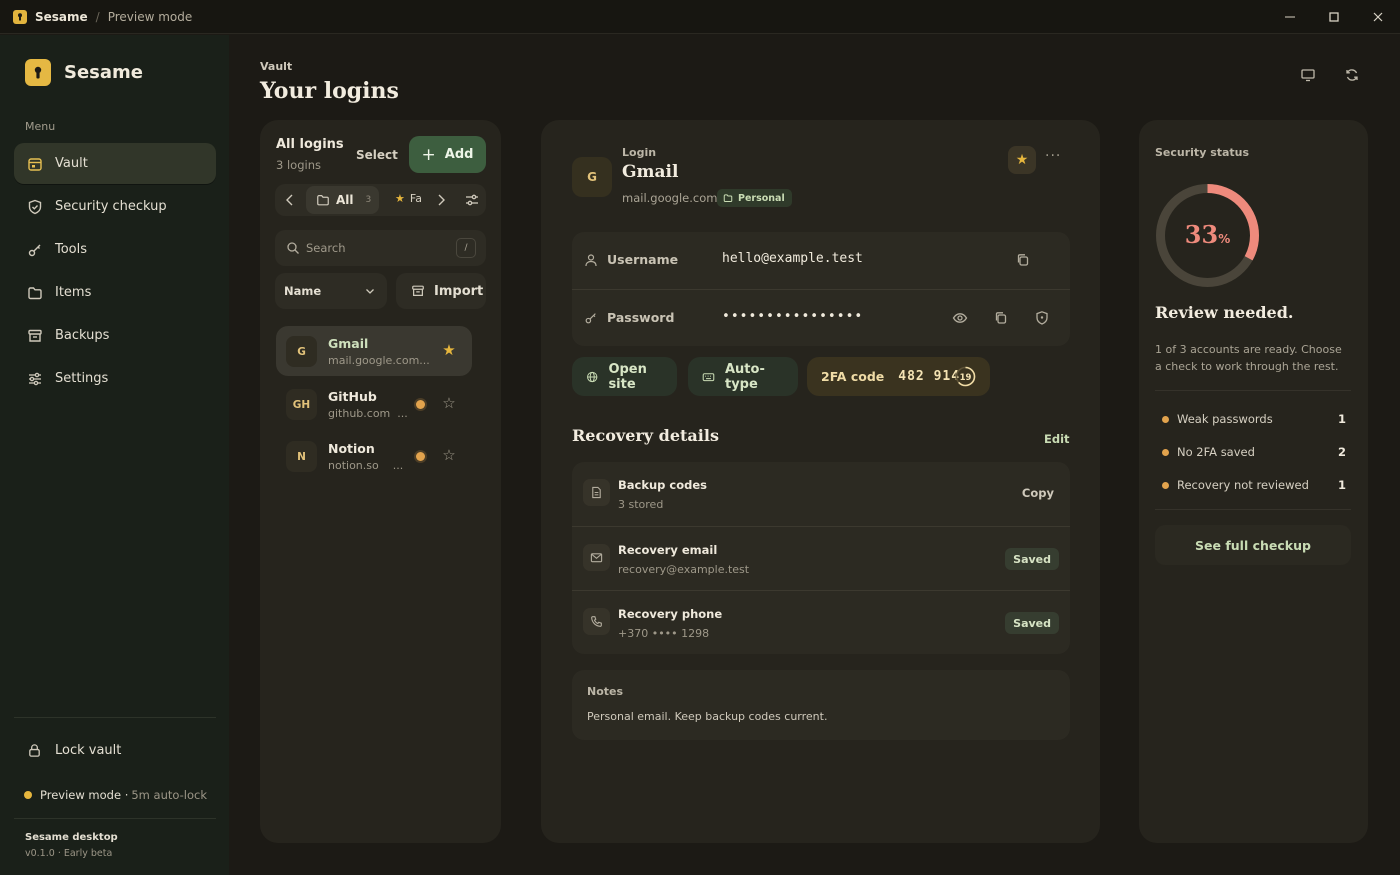  Describe the element at coordinates (61, 16) in the screenshot. I see `titlebar-app-name: Sesame` at that location.